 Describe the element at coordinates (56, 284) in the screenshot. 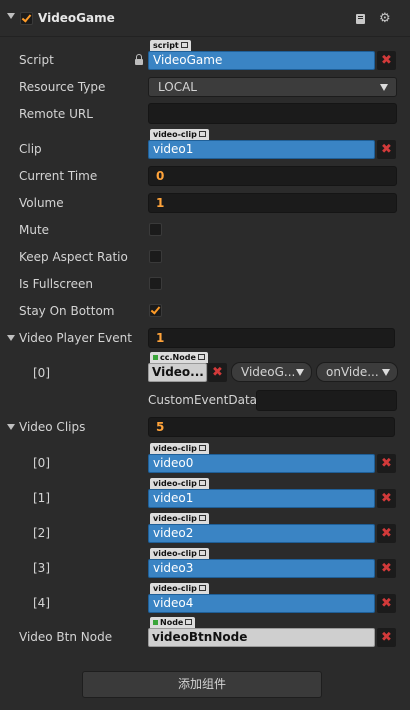

I see `is-fullscreen-label: Is Fullscreen` at that location.